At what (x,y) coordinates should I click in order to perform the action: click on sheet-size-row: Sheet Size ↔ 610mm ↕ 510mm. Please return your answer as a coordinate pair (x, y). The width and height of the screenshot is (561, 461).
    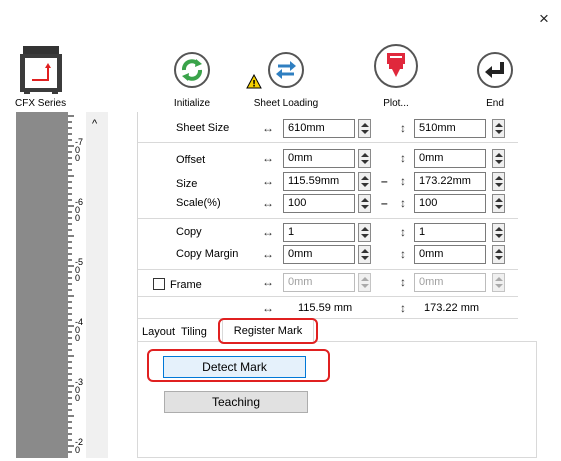
    Looking at the image, I should click on (328, 130).